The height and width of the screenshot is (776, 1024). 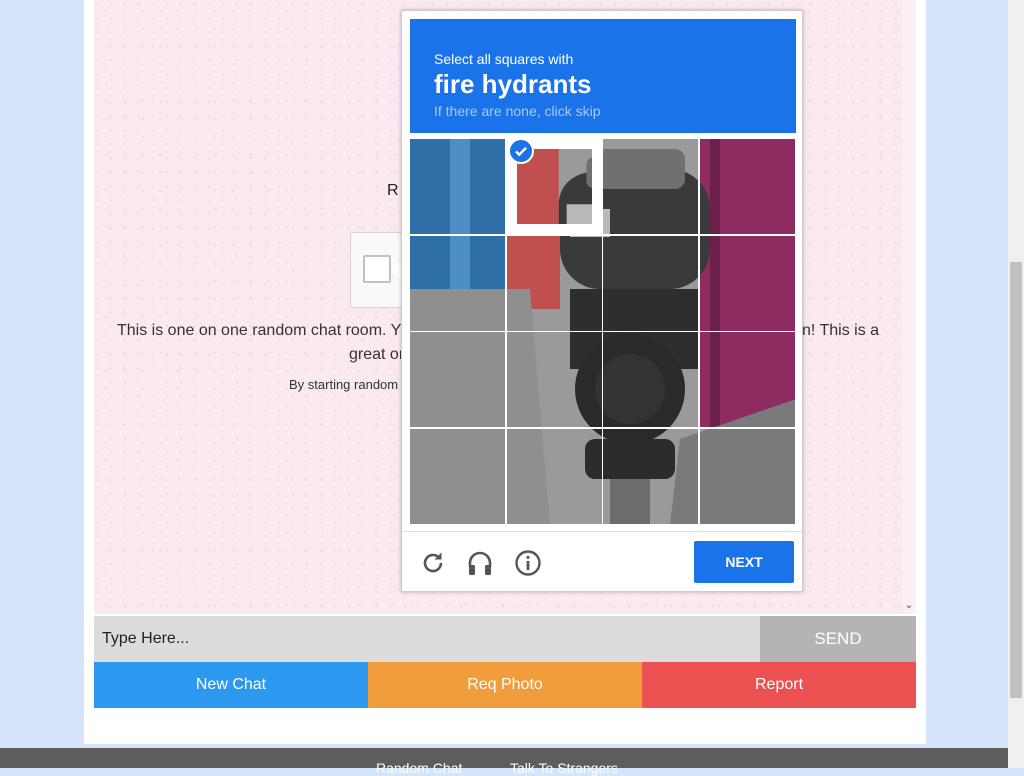 What do you see at coordinates (480, 563) in the screenshot?
I see `audio-headphones-icon` at bounding box center [480, 563].